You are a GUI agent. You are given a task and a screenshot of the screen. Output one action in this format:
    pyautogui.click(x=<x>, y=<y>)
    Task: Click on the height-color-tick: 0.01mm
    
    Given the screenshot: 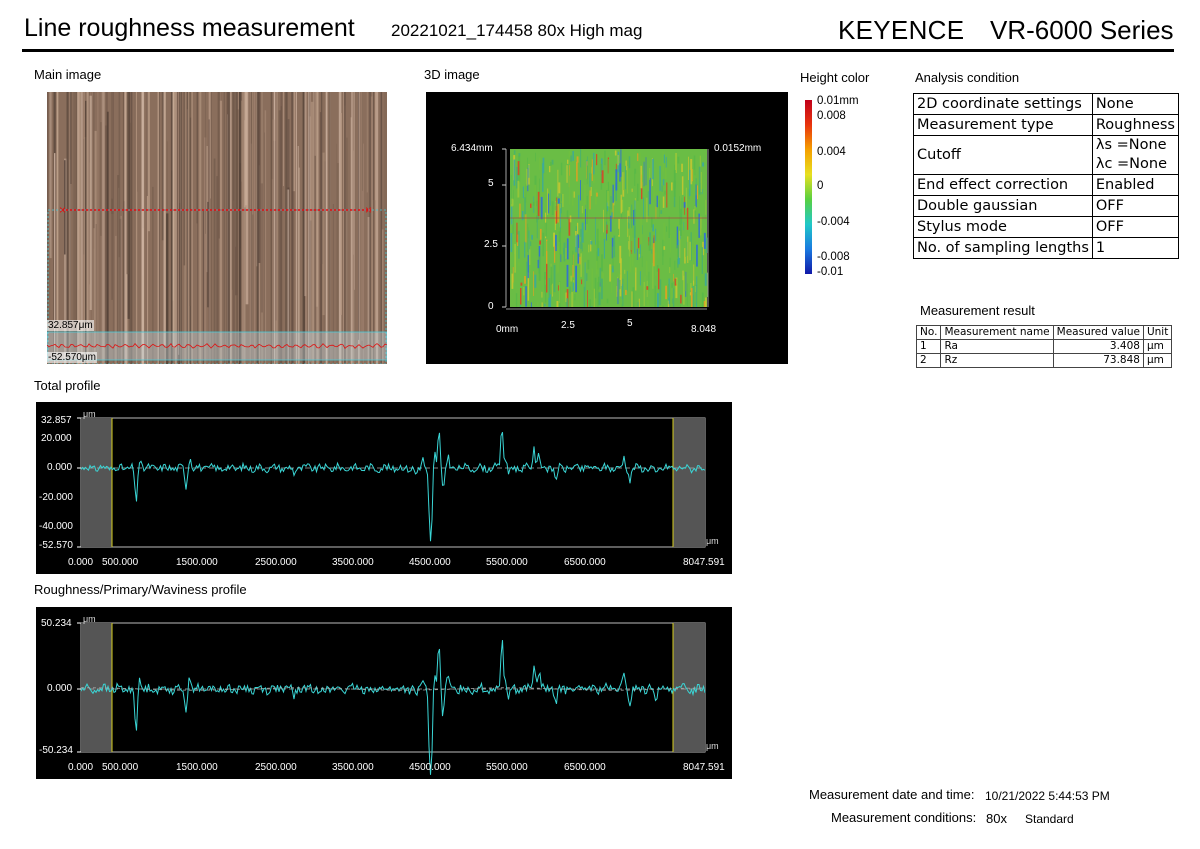 What is the action you would take?
    pyautogui.click(x=838, y=101)
    